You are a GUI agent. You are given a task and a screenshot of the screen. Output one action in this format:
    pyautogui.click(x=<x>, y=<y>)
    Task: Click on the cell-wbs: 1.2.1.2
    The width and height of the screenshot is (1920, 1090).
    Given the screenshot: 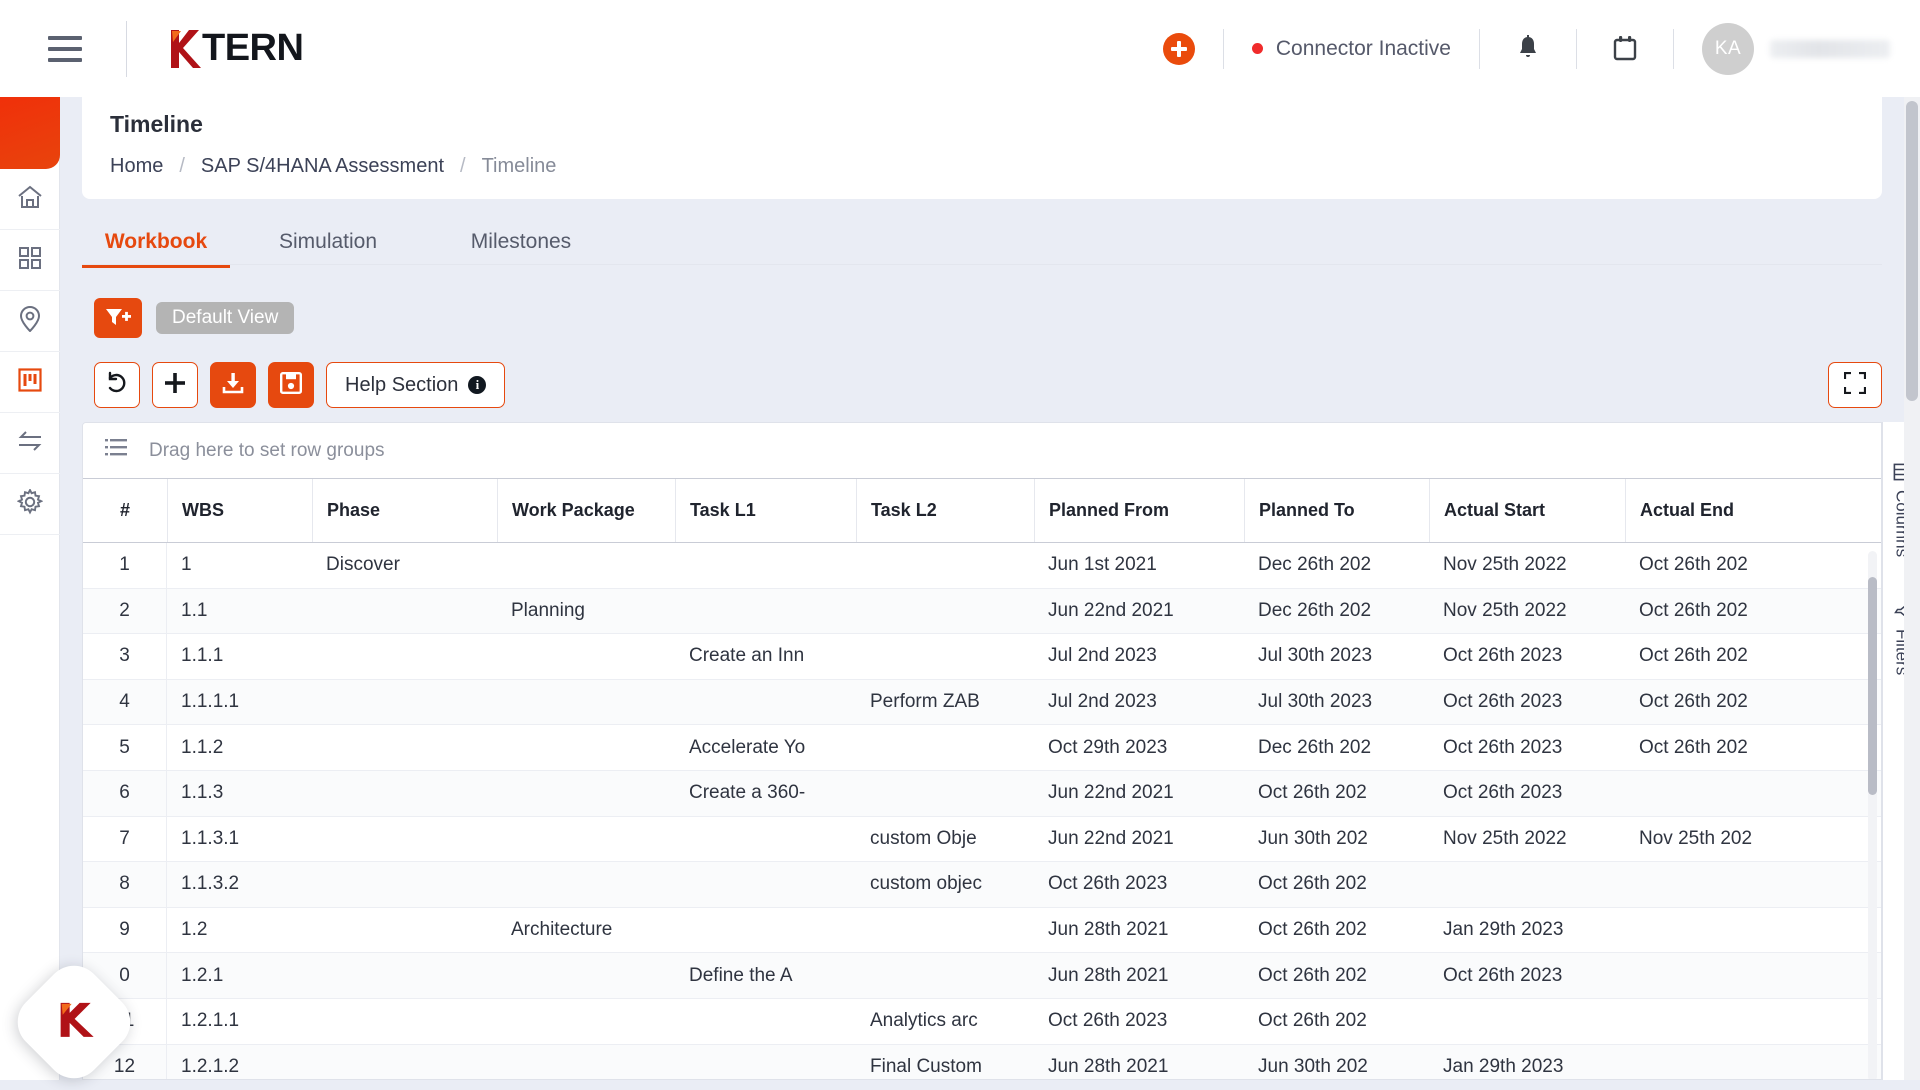 What is the action you would take?
    pyautogui.click(x=239, y=1062)
    